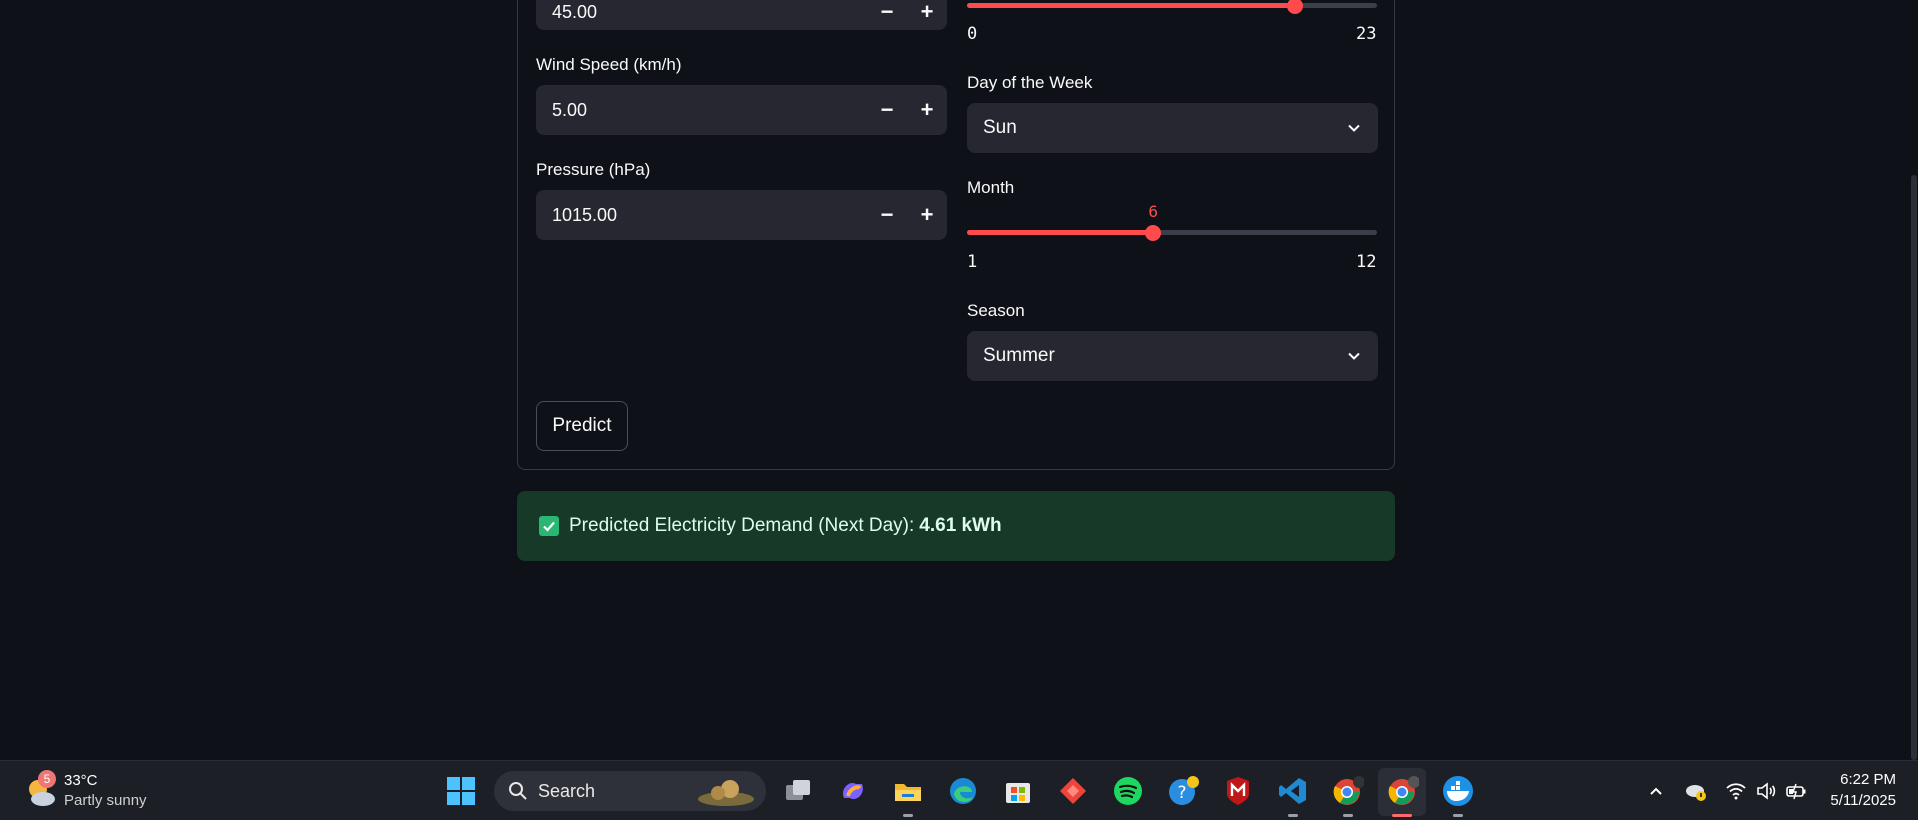 This screenshot has height=820, width=1918. What do you see at coordinates (887, 18) in the screenshot?
I see `humidity-decrement-button: −` at bounding box center [887, 18].